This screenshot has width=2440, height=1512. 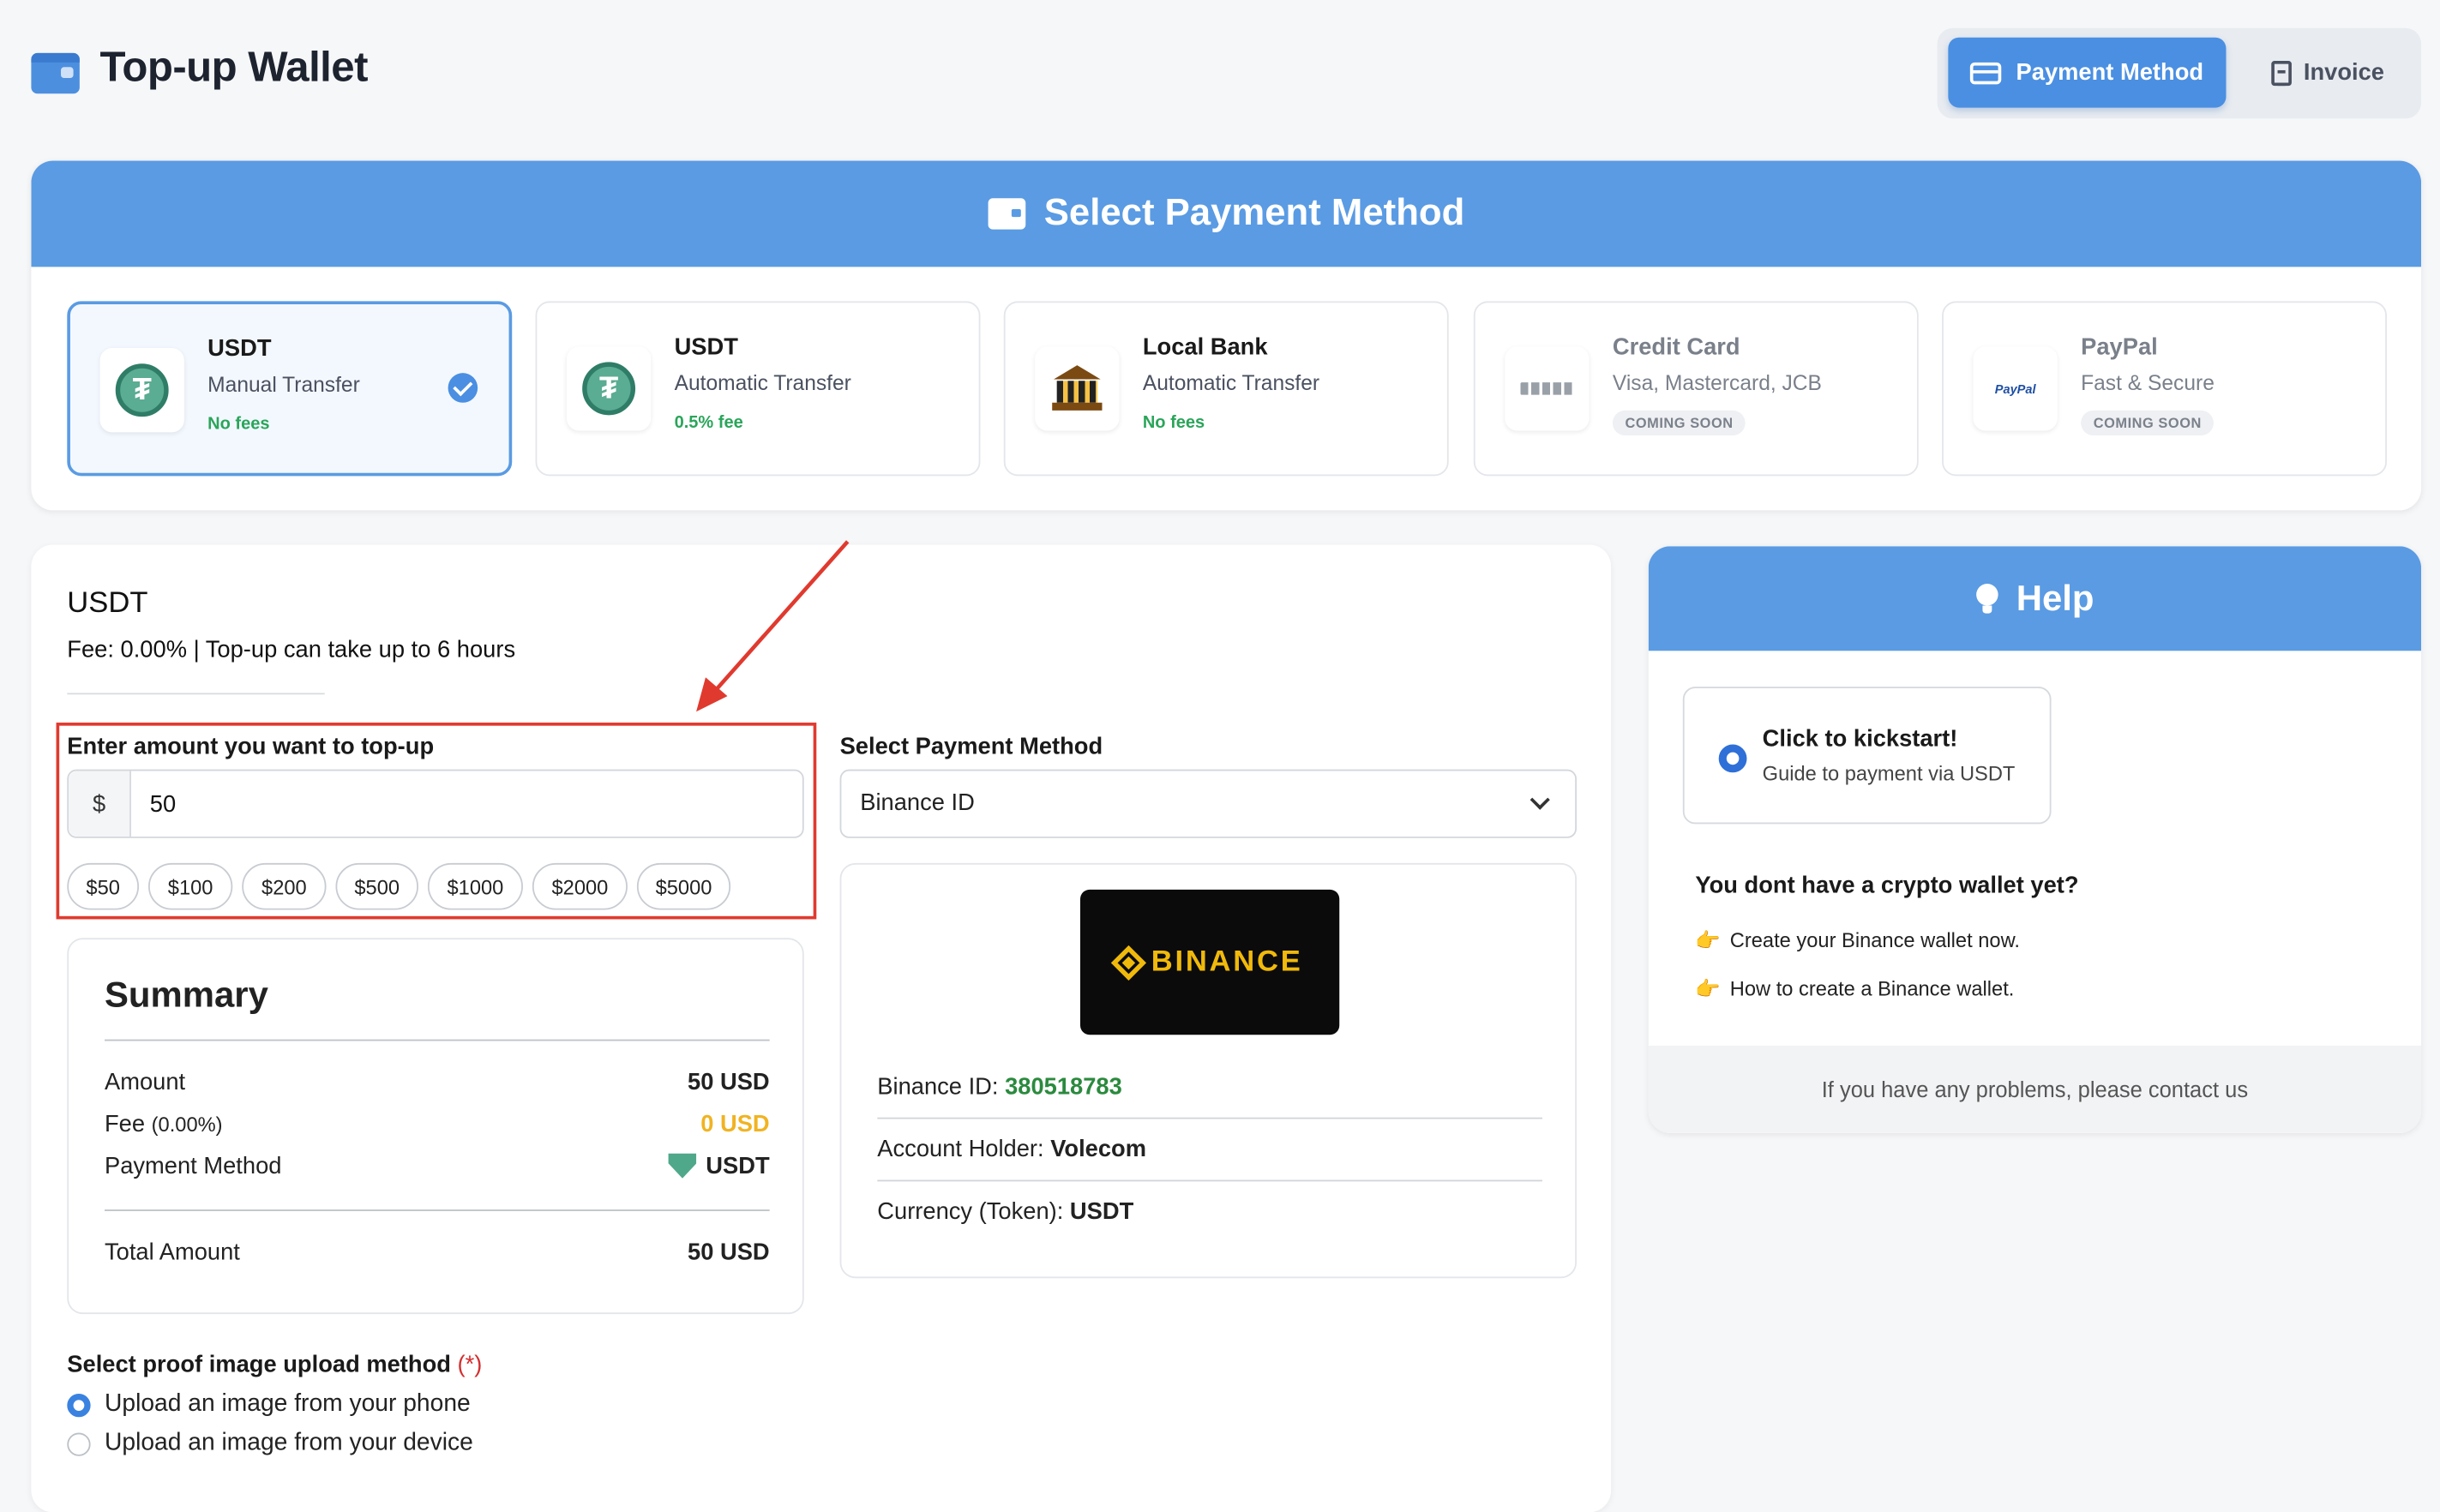 What do you see at coordinates (2015, 388) in the screenshot?
I see `paypal-icon: PayPal` at bounding box center [2015, 388].